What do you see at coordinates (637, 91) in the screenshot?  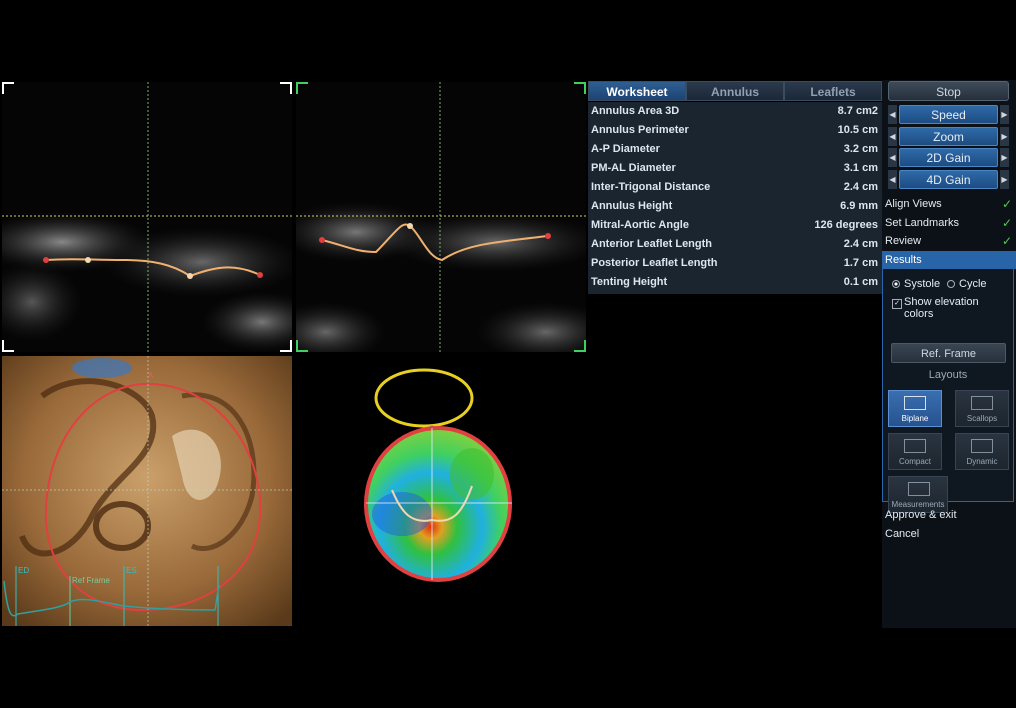 I see `tab-worksheet: Worksheet` at bounding box center [637, 91].